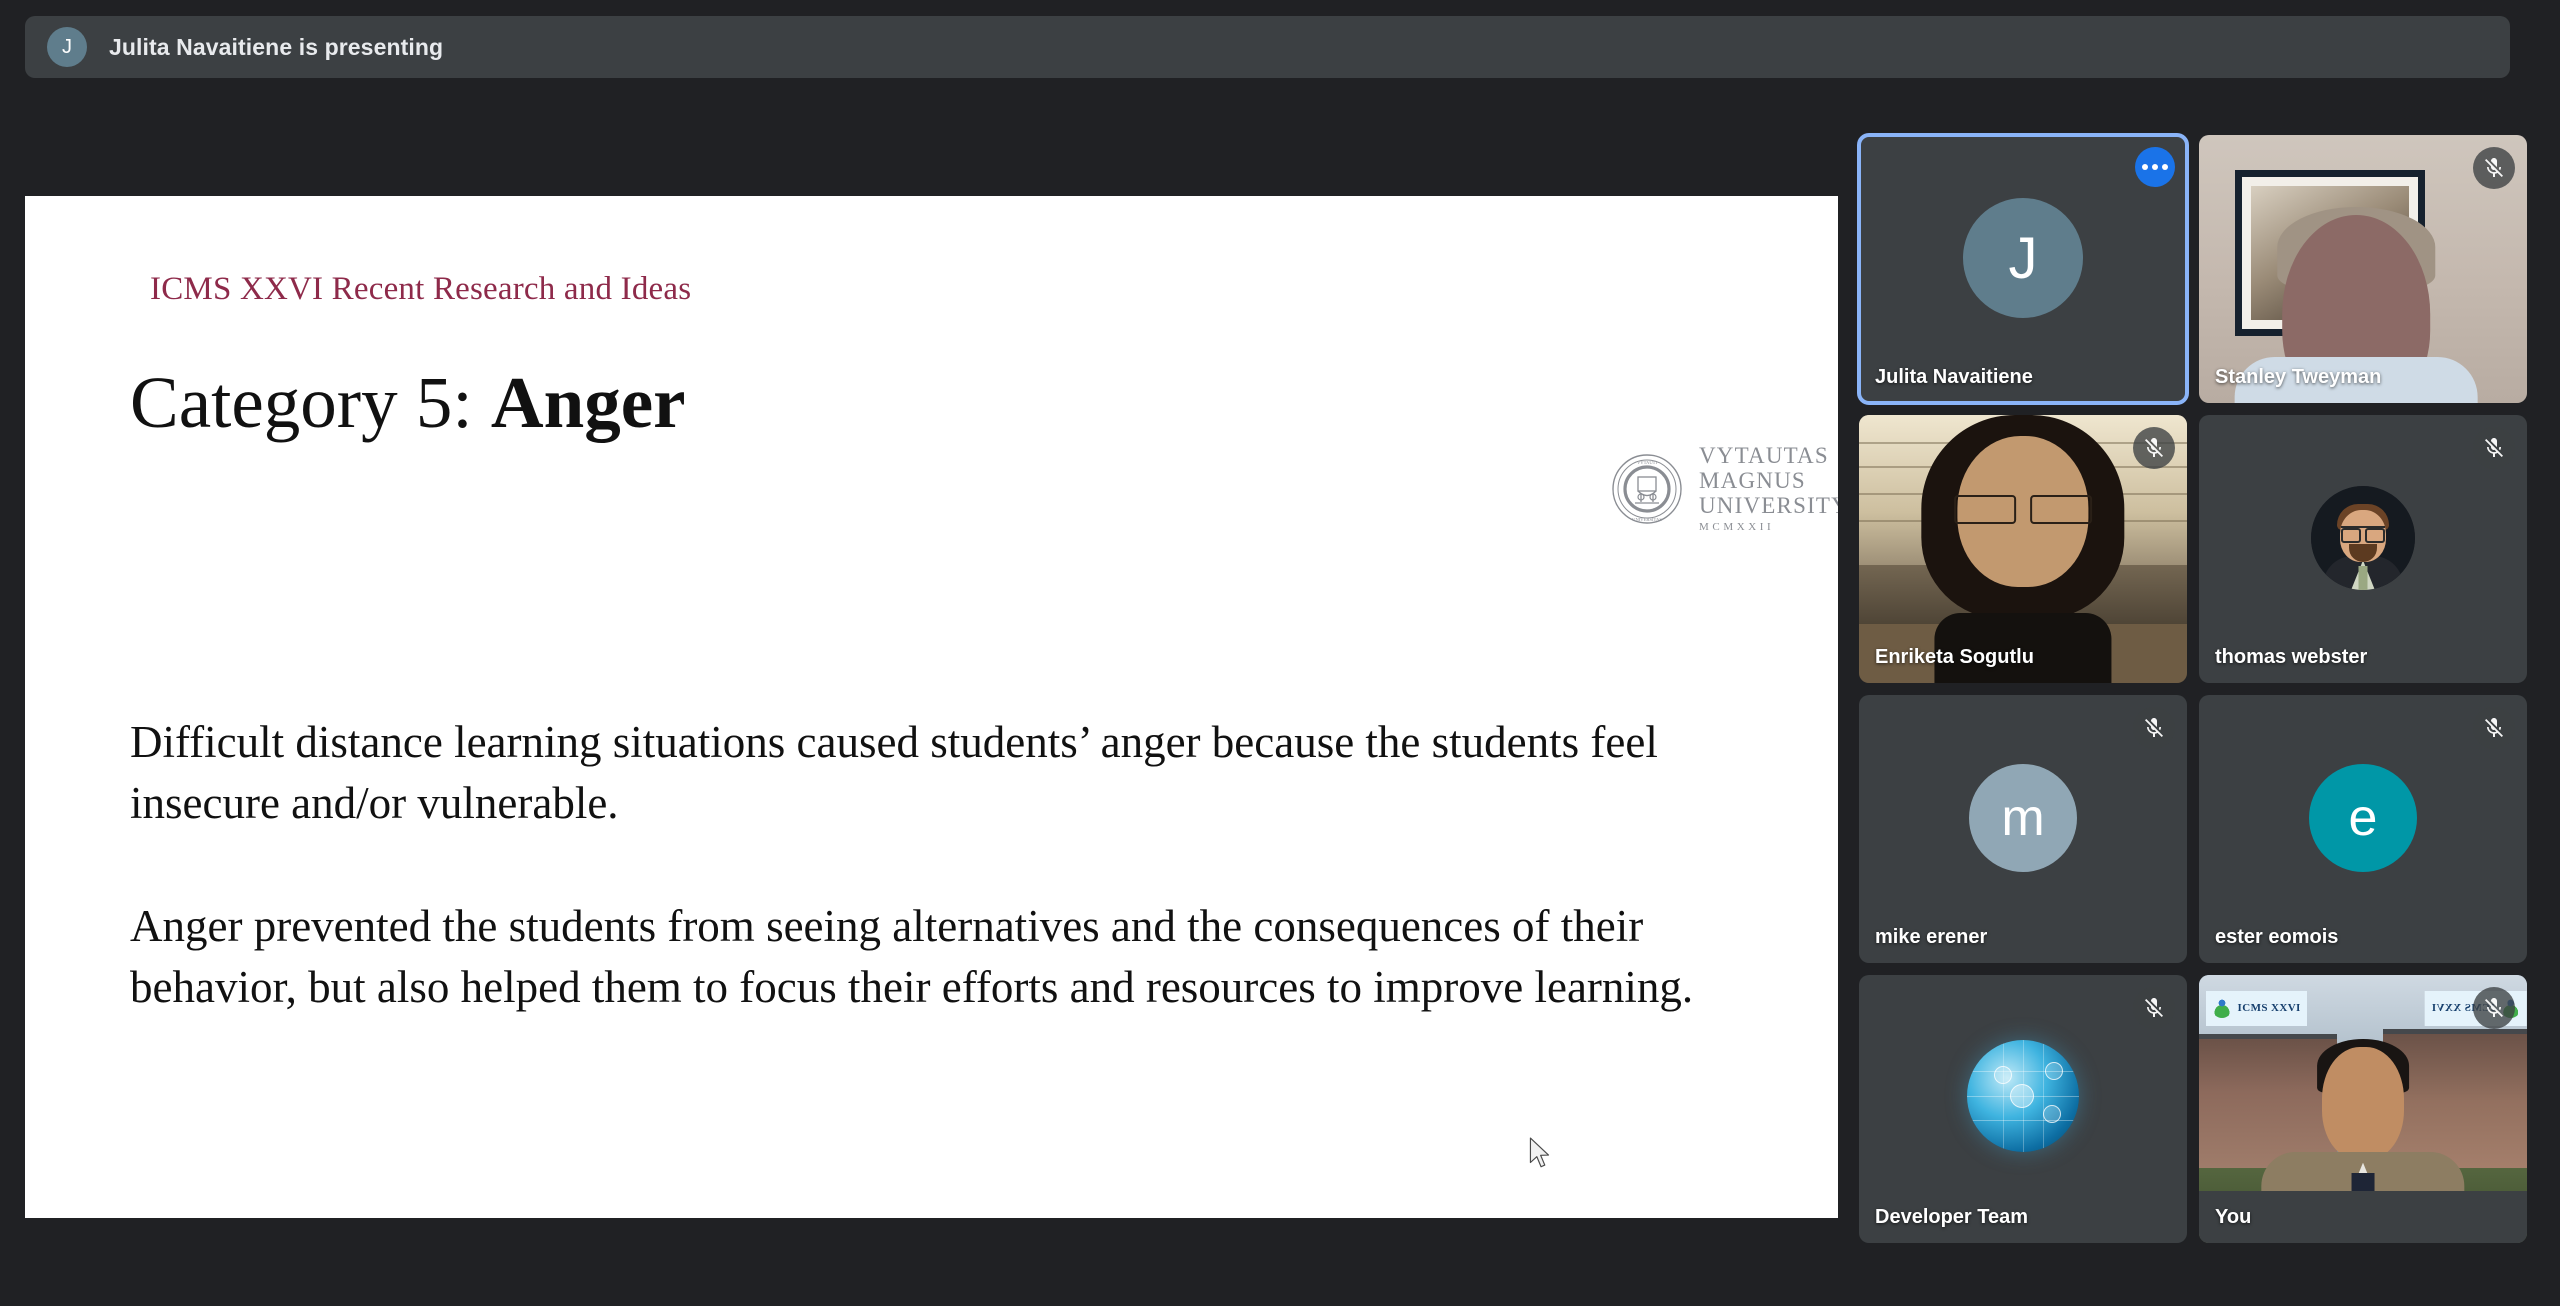  What do you see at coordinates (2269, 1008) in the screenshot?
I see `virtual-background-banner-text: ICMS XXVI` at bounding box center [2269, 1008].